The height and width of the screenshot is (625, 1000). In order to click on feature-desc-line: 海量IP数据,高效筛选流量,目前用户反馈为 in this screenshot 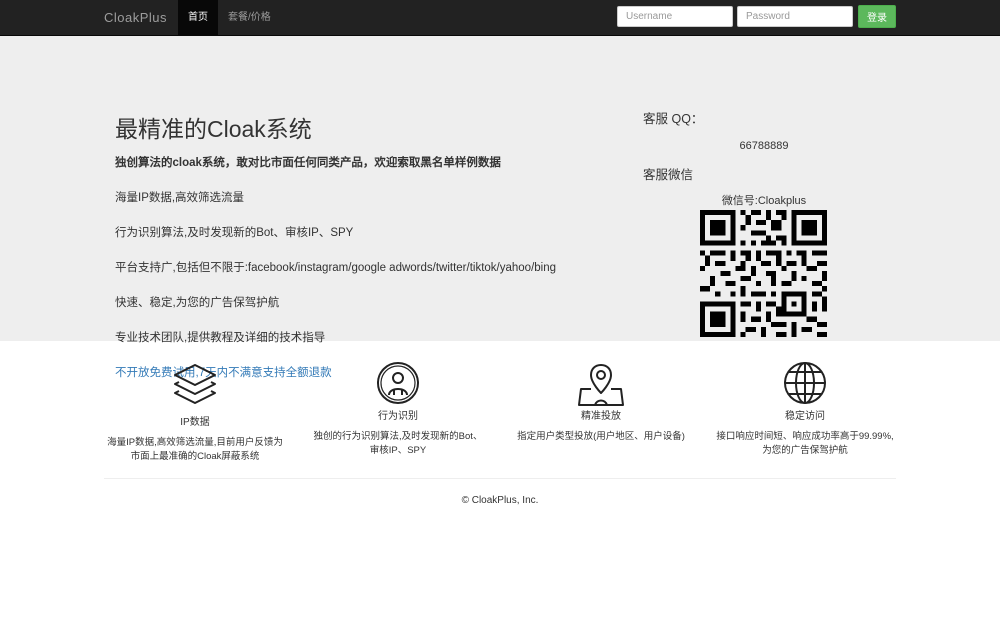, I will do `click(195, 442)`.